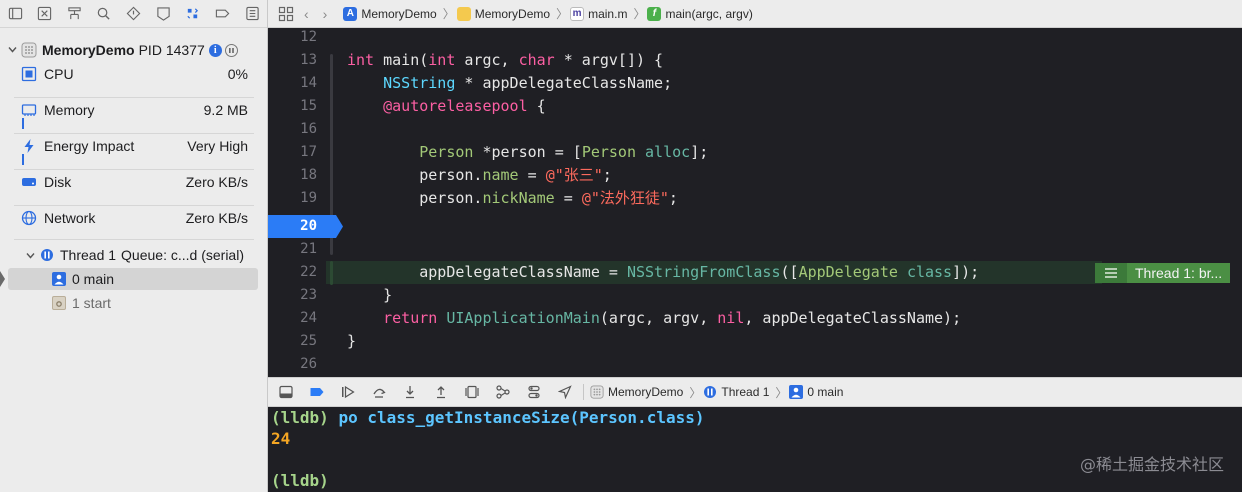 Image resolution: width=1242 pixels, height=492 pixels. I want to click on forward-arrow-icon: ›, so click(325, 14).